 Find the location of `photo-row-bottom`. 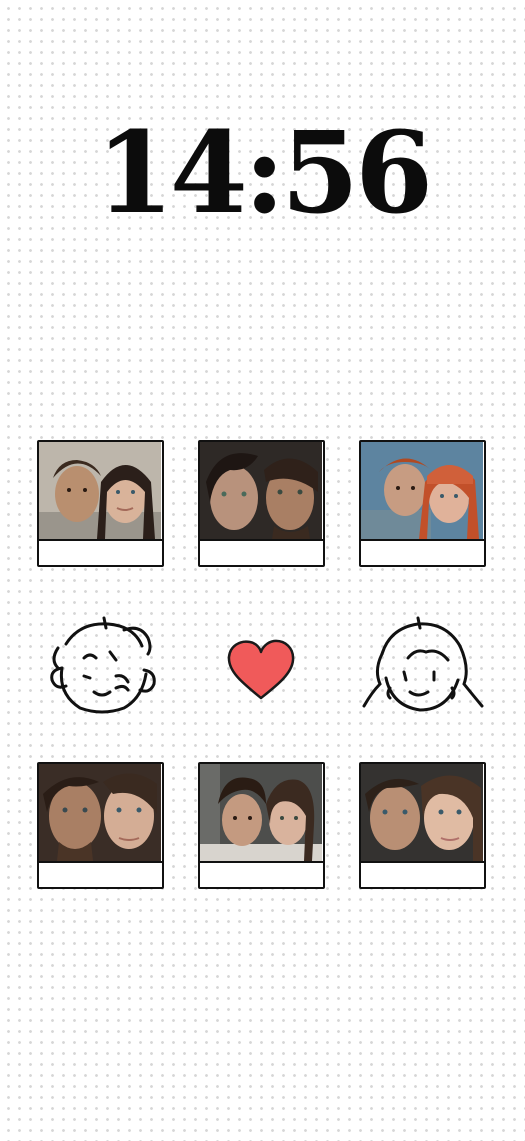

photo-row-bottom is located at coordinates (262, 827).